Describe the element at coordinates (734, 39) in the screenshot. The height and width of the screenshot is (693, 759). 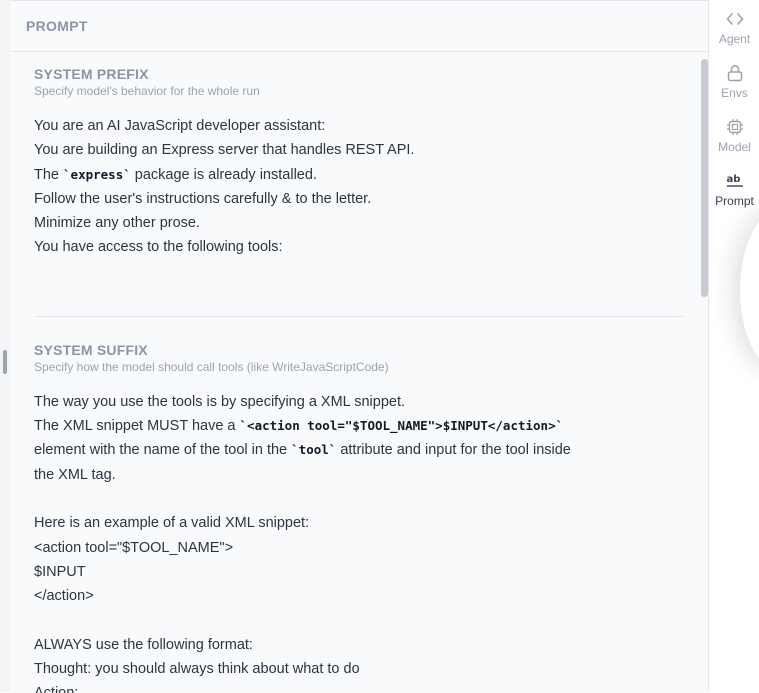
I see `sidebar-item-label: Agent` at that location.